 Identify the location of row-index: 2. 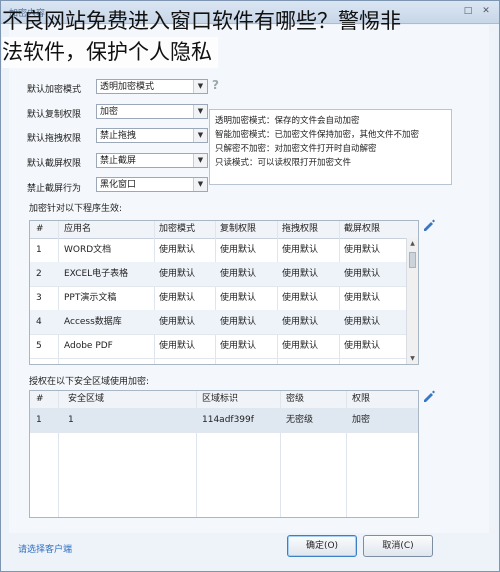
(39, 274).